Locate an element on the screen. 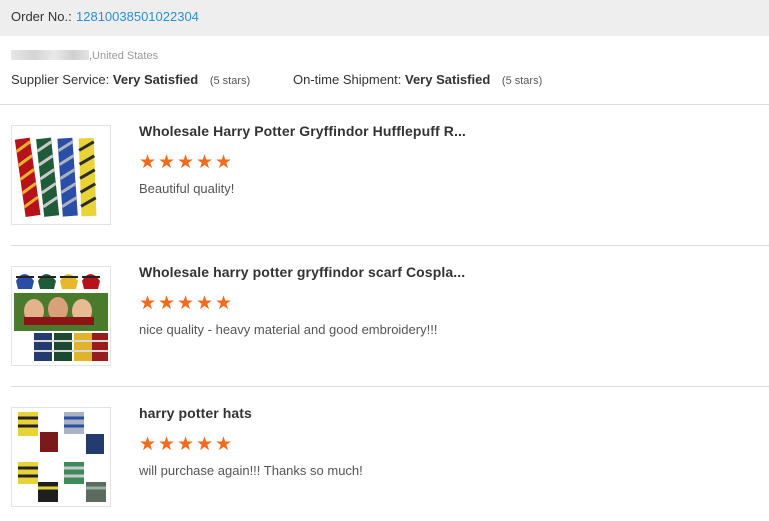  product-image-scarves is located at coordinates (61, 316).